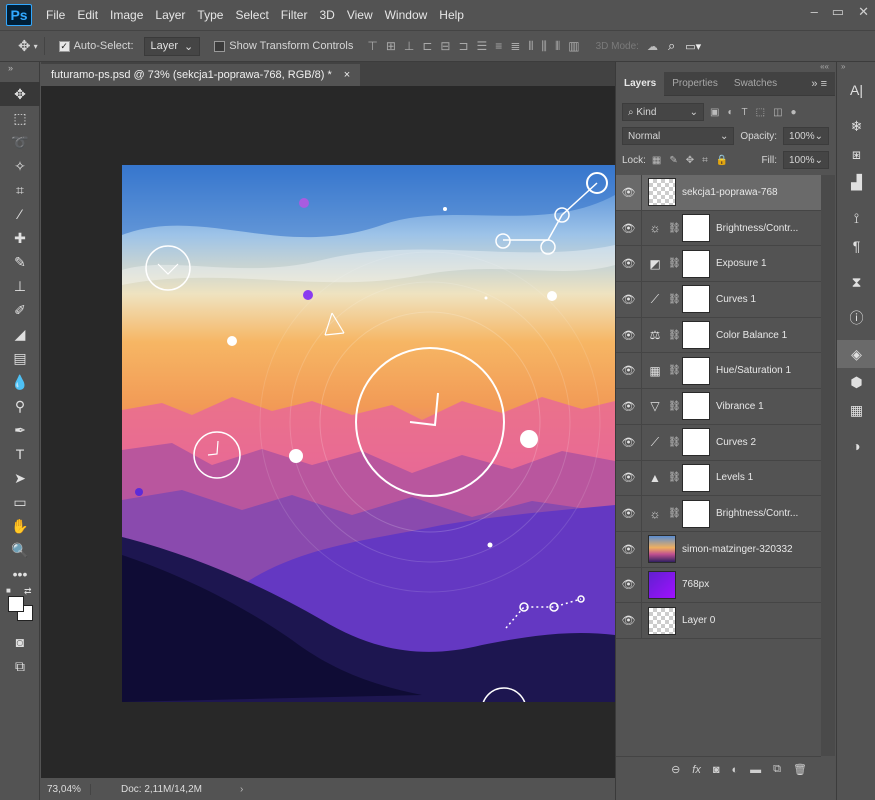  What do you see at coordinates (777, 769) in the screenshot?
I see `new-layer-icon: ⧉` at bounding box center [777, 769].